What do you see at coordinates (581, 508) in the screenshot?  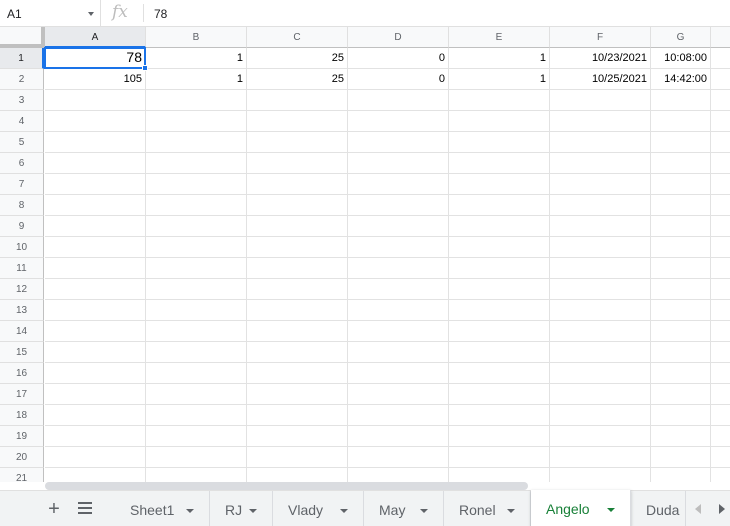 I see `sheet-tab-angelo: Angelo` at bounding box center [581, 508].